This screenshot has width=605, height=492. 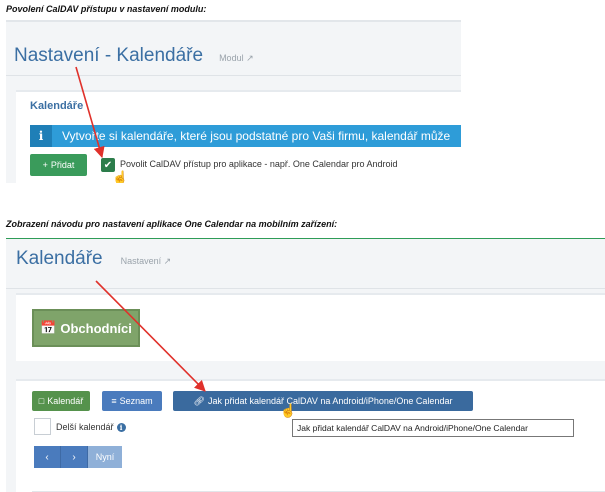 I want to click on plus-icon: +, so click(x=45, y=165).